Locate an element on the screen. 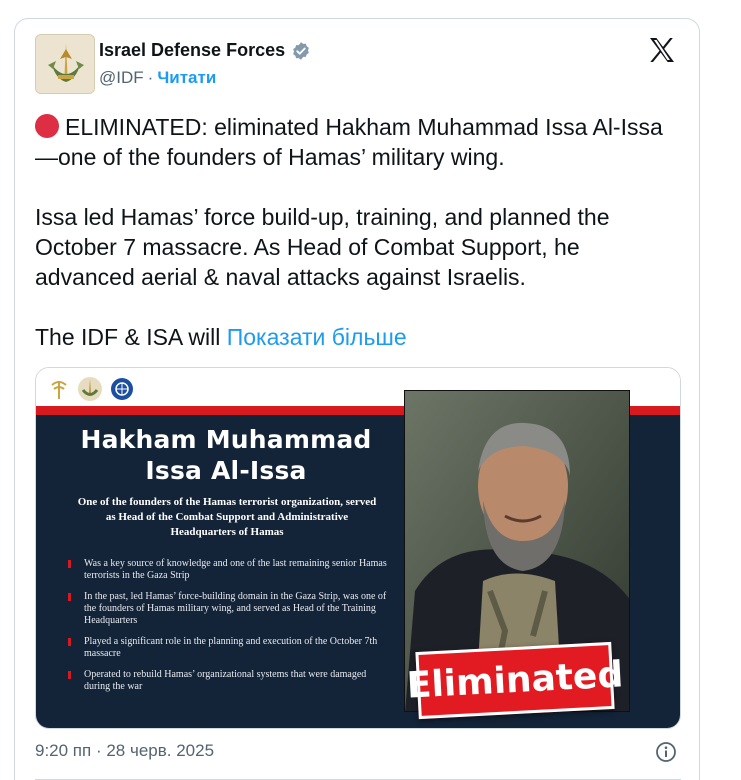 The image size is (741, 780). follow-link: Читати is located at coordinates (186, 78).